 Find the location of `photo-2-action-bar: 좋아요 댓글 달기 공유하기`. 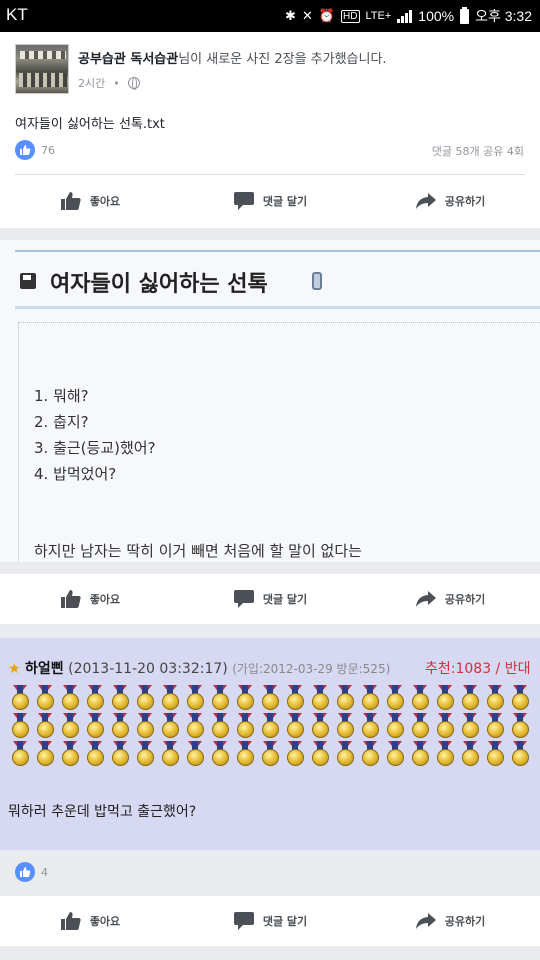

photo-2-action-bar: 좋아요 댓글 달기 공유하기 is located at coordinates (270, 921).